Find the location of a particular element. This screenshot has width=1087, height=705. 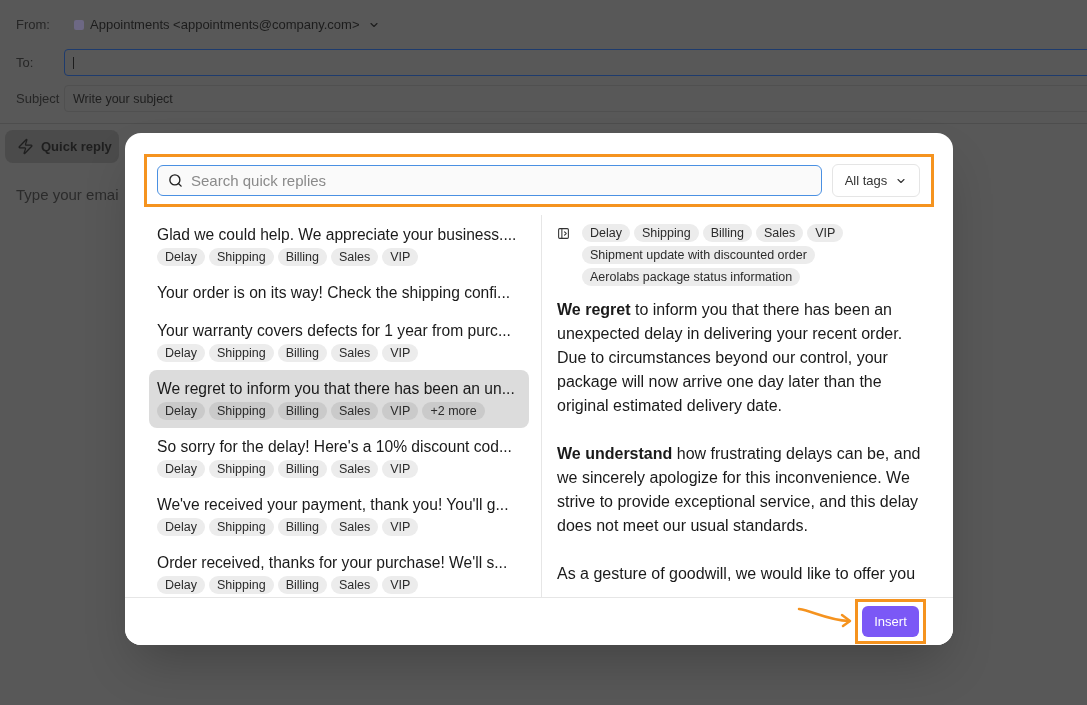

category-tag: Shipment update with discounted order is located at coordinates (698, 255).